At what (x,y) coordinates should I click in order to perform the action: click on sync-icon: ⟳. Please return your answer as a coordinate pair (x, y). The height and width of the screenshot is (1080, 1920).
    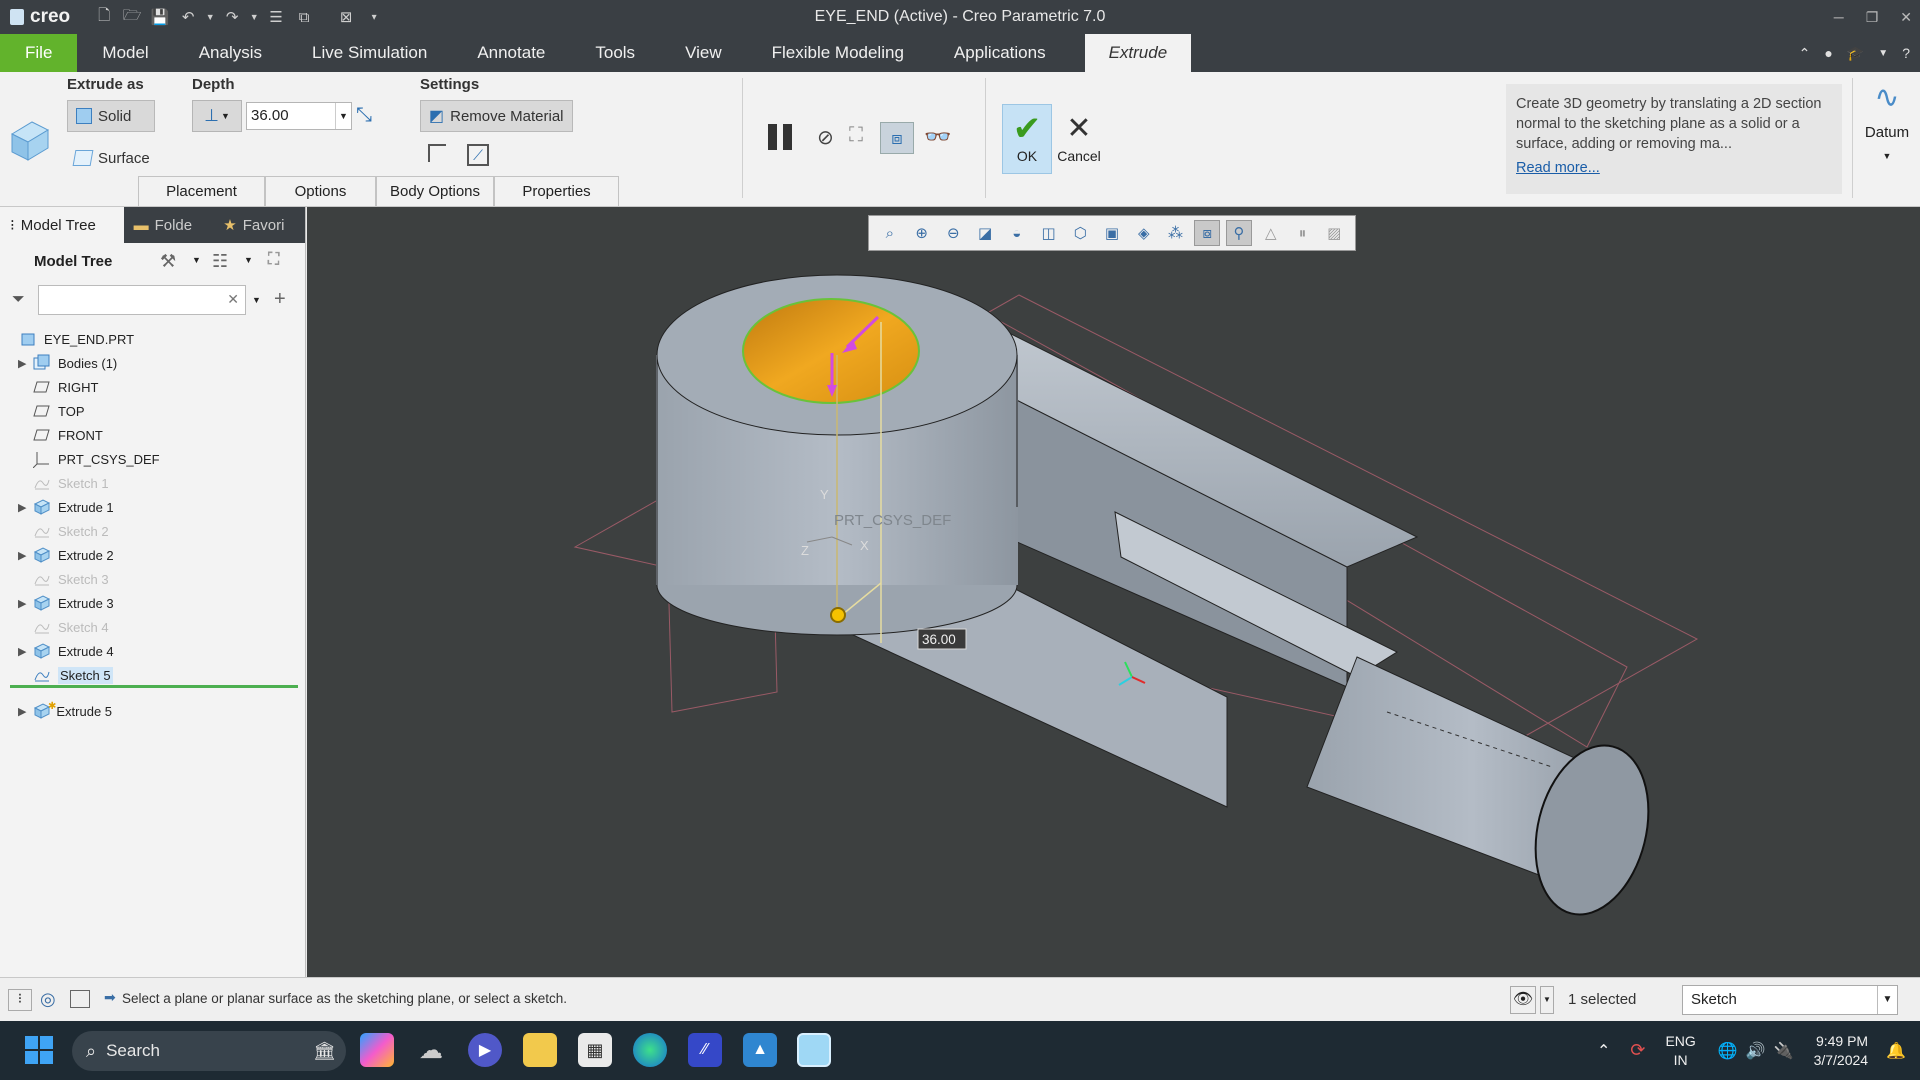
    Looking at the image, I should click on (1637, 1050).